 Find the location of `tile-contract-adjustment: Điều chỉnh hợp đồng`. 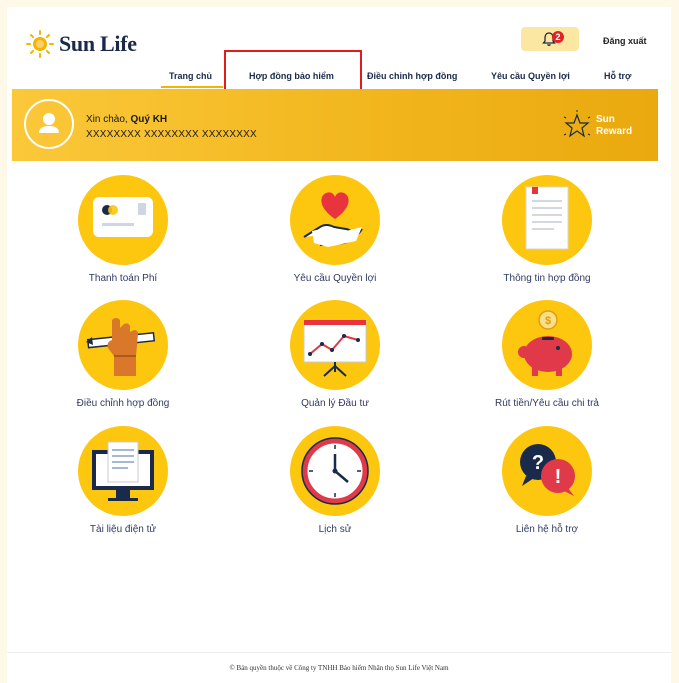

tile-contract-adjustment: Điều chỉnh hợp đồng is located at coordinates (113, 360).